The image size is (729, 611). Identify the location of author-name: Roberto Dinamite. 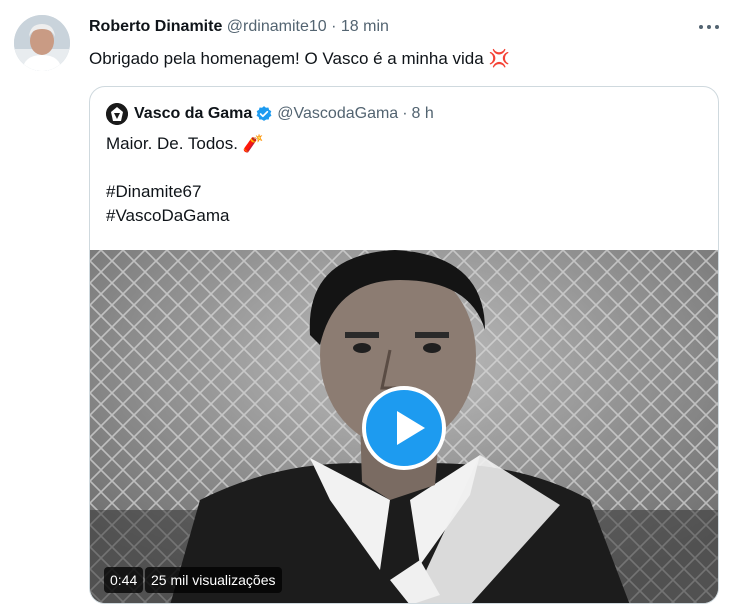
(155, 26).